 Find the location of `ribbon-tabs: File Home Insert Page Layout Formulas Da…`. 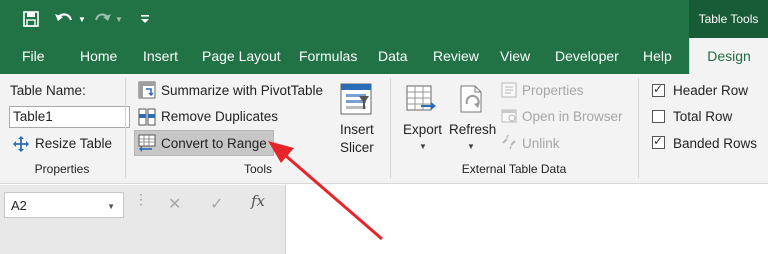

ribbon-tabs: File Home Insert Page Layout Formulas Da… is located at coordinates (384, 56).